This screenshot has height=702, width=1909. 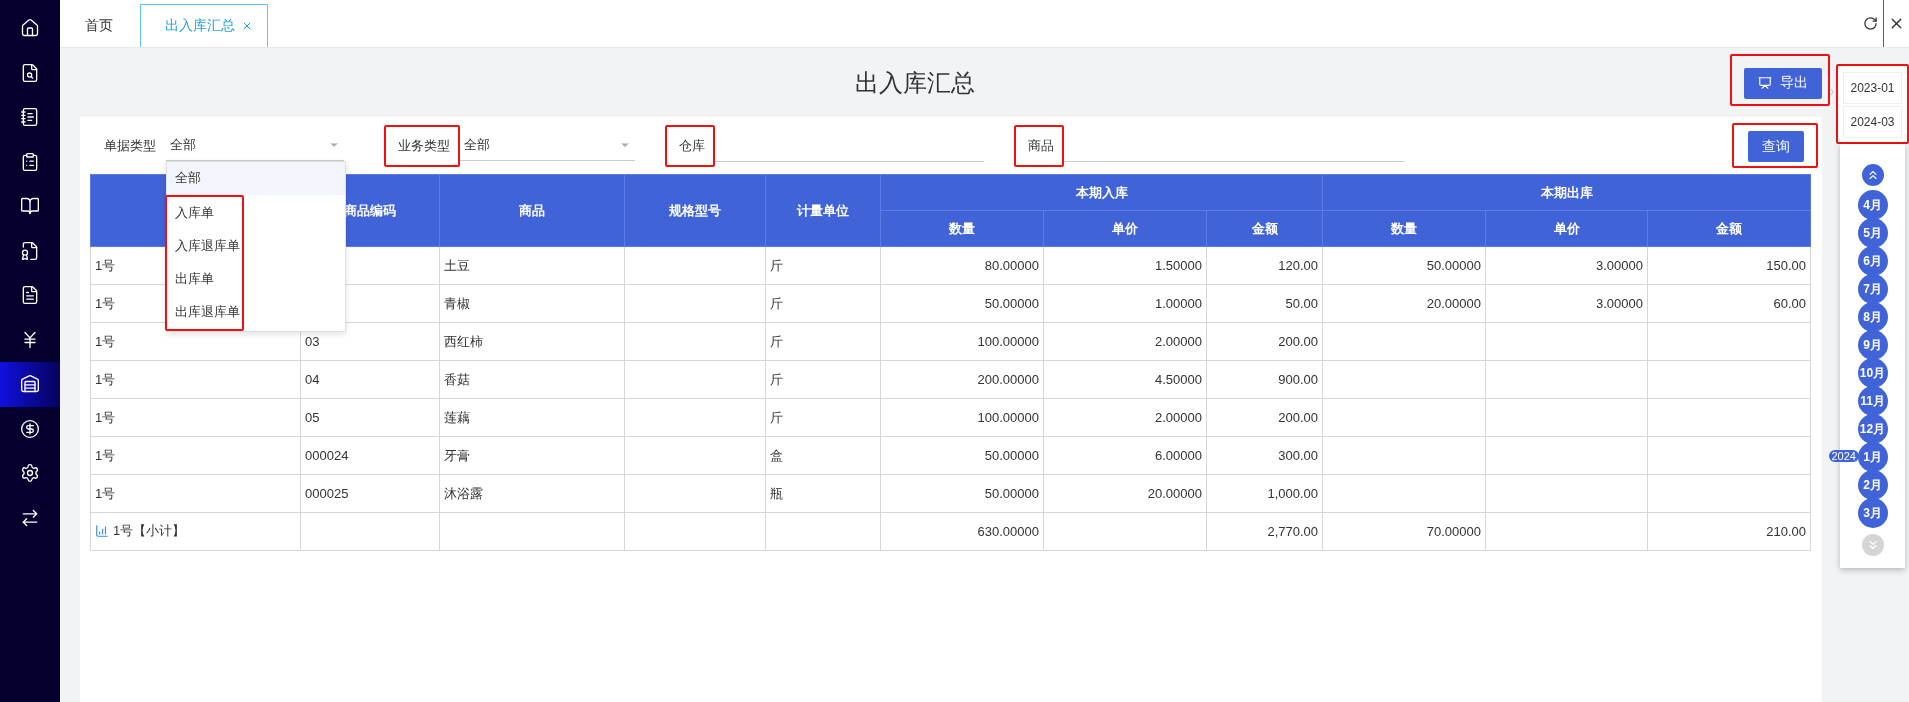 I want to click on export-button: 导出, so click(x=1783, y=83).